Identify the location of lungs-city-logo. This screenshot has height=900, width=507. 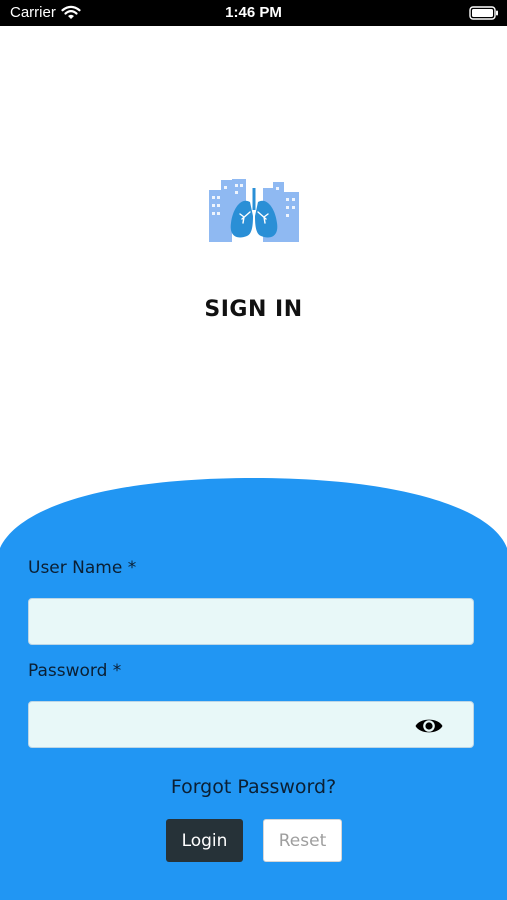
(254, 210).